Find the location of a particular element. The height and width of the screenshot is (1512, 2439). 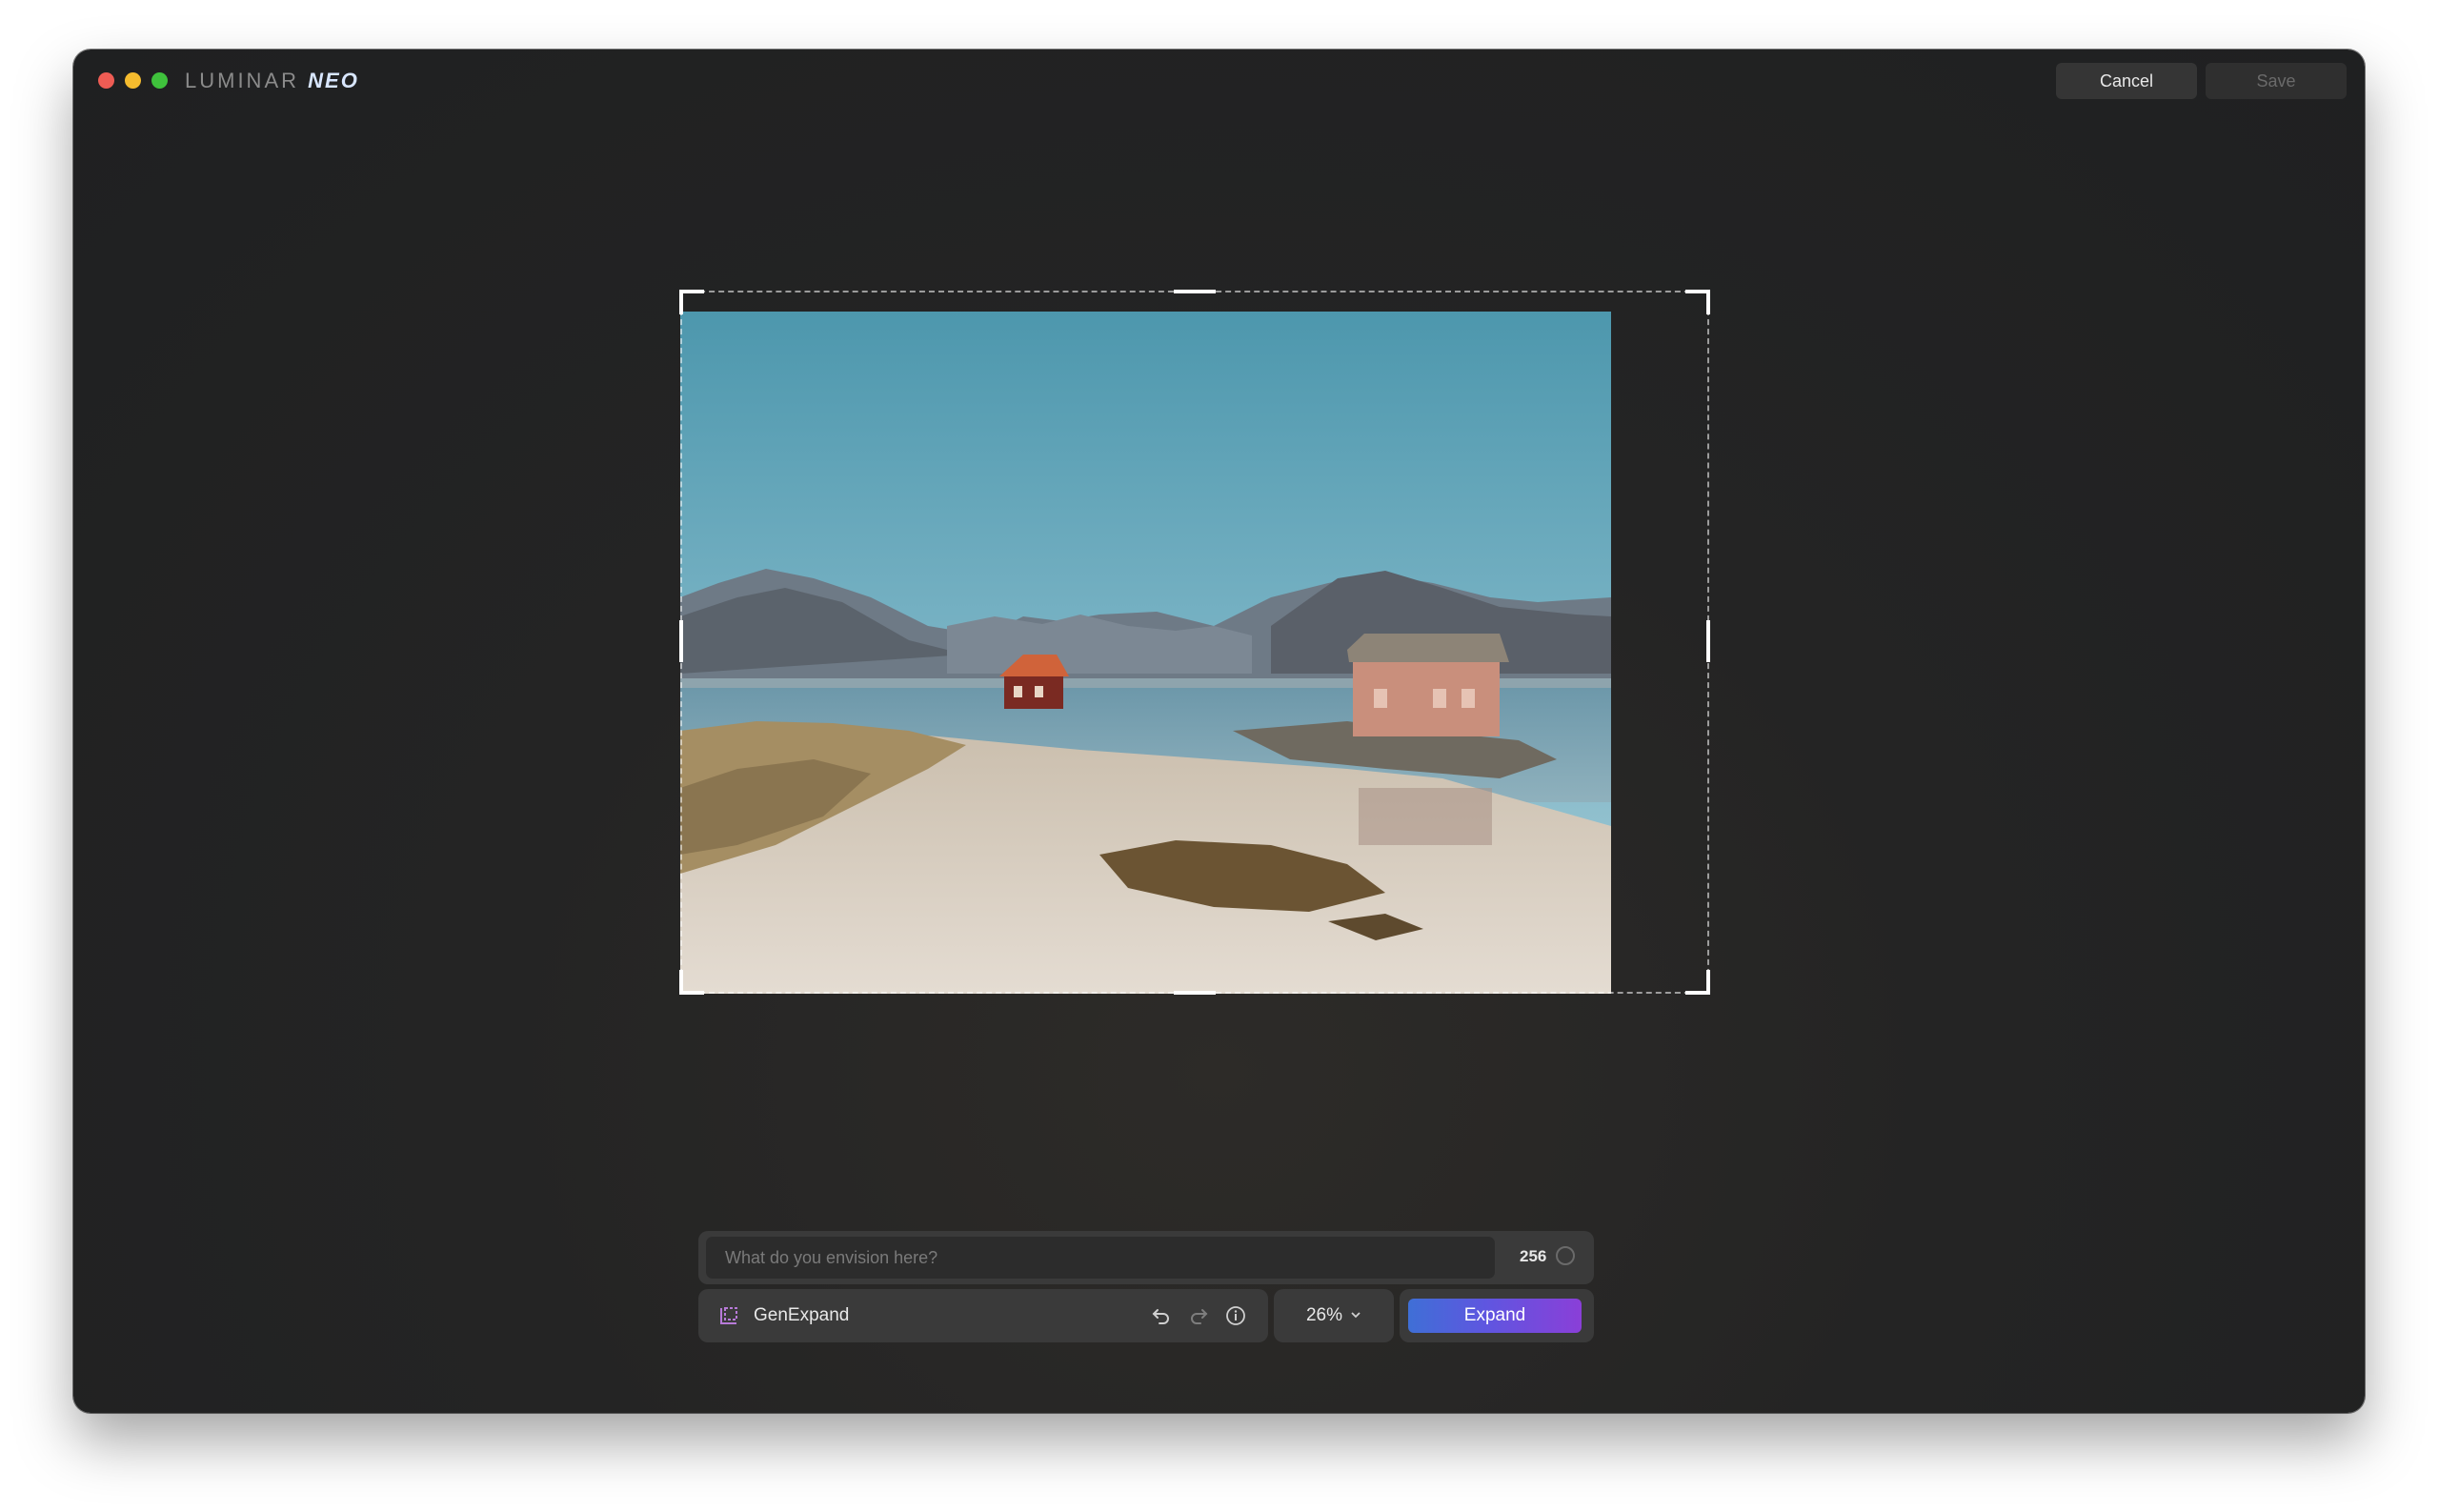

crop-handle-top-left is located at coordinates (691, 302).